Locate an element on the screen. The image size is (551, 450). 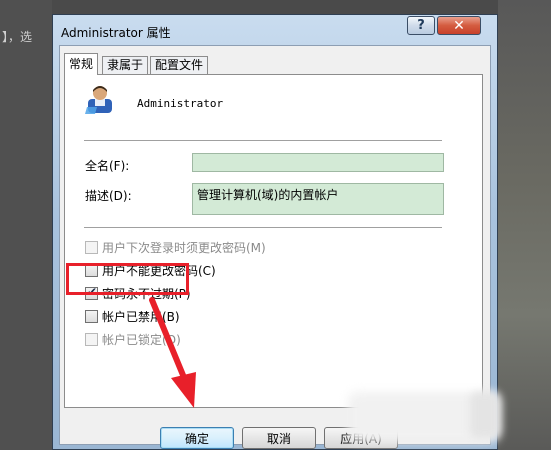
fullname-field is located at coordinates (318, 162).